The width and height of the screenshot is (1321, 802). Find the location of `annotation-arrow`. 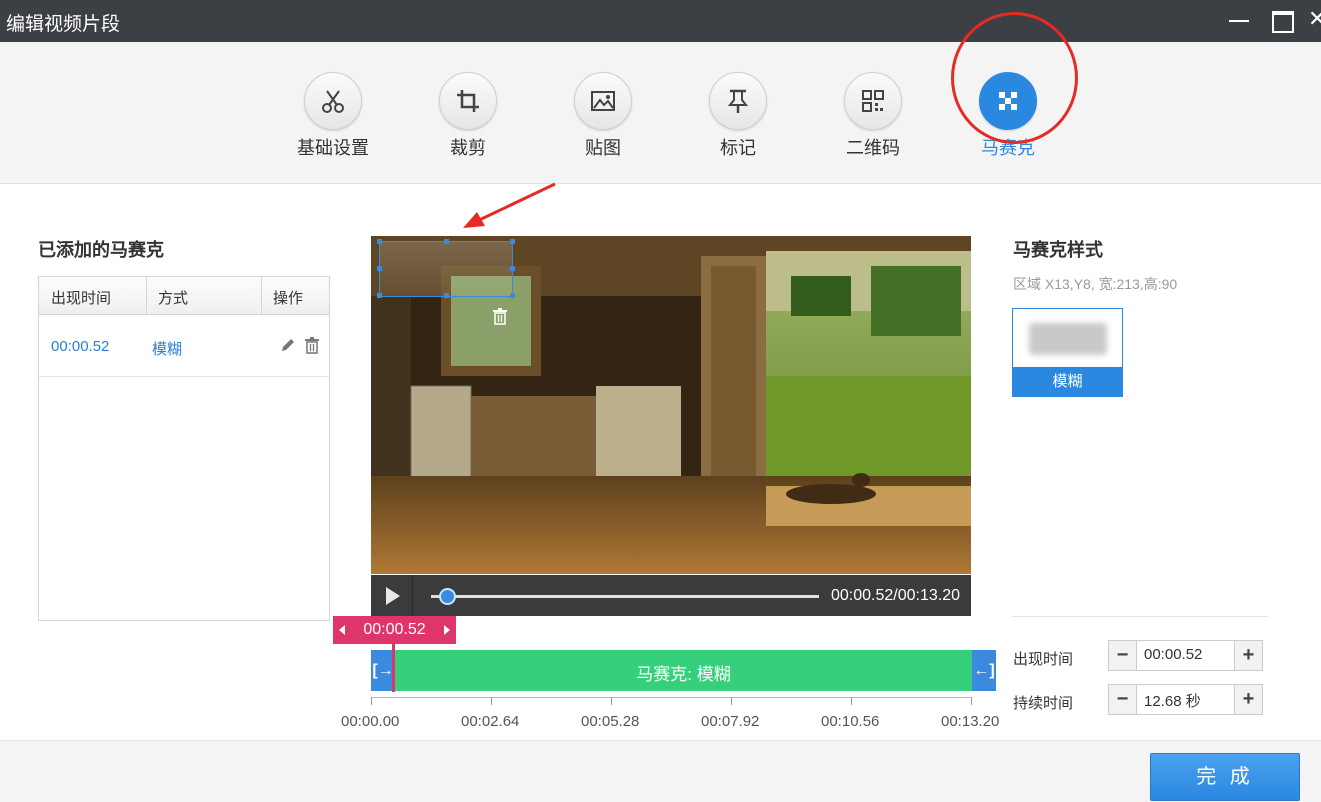

annotation-arrow is located at coordinates (509, 205).